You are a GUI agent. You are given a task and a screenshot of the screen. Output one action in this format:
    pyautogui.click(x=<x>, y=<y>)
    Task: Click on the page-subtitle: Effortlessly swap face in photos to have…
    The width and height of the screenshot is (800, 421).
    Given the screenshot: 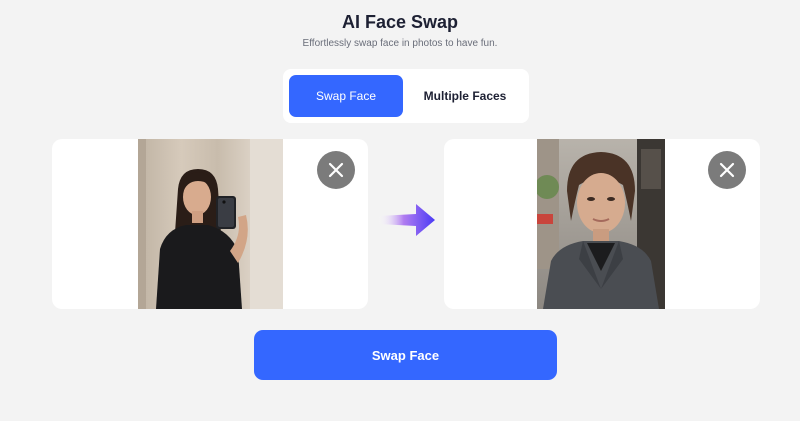 What is the action you would take?
    pyautogui.click(x=400, y=43)
    